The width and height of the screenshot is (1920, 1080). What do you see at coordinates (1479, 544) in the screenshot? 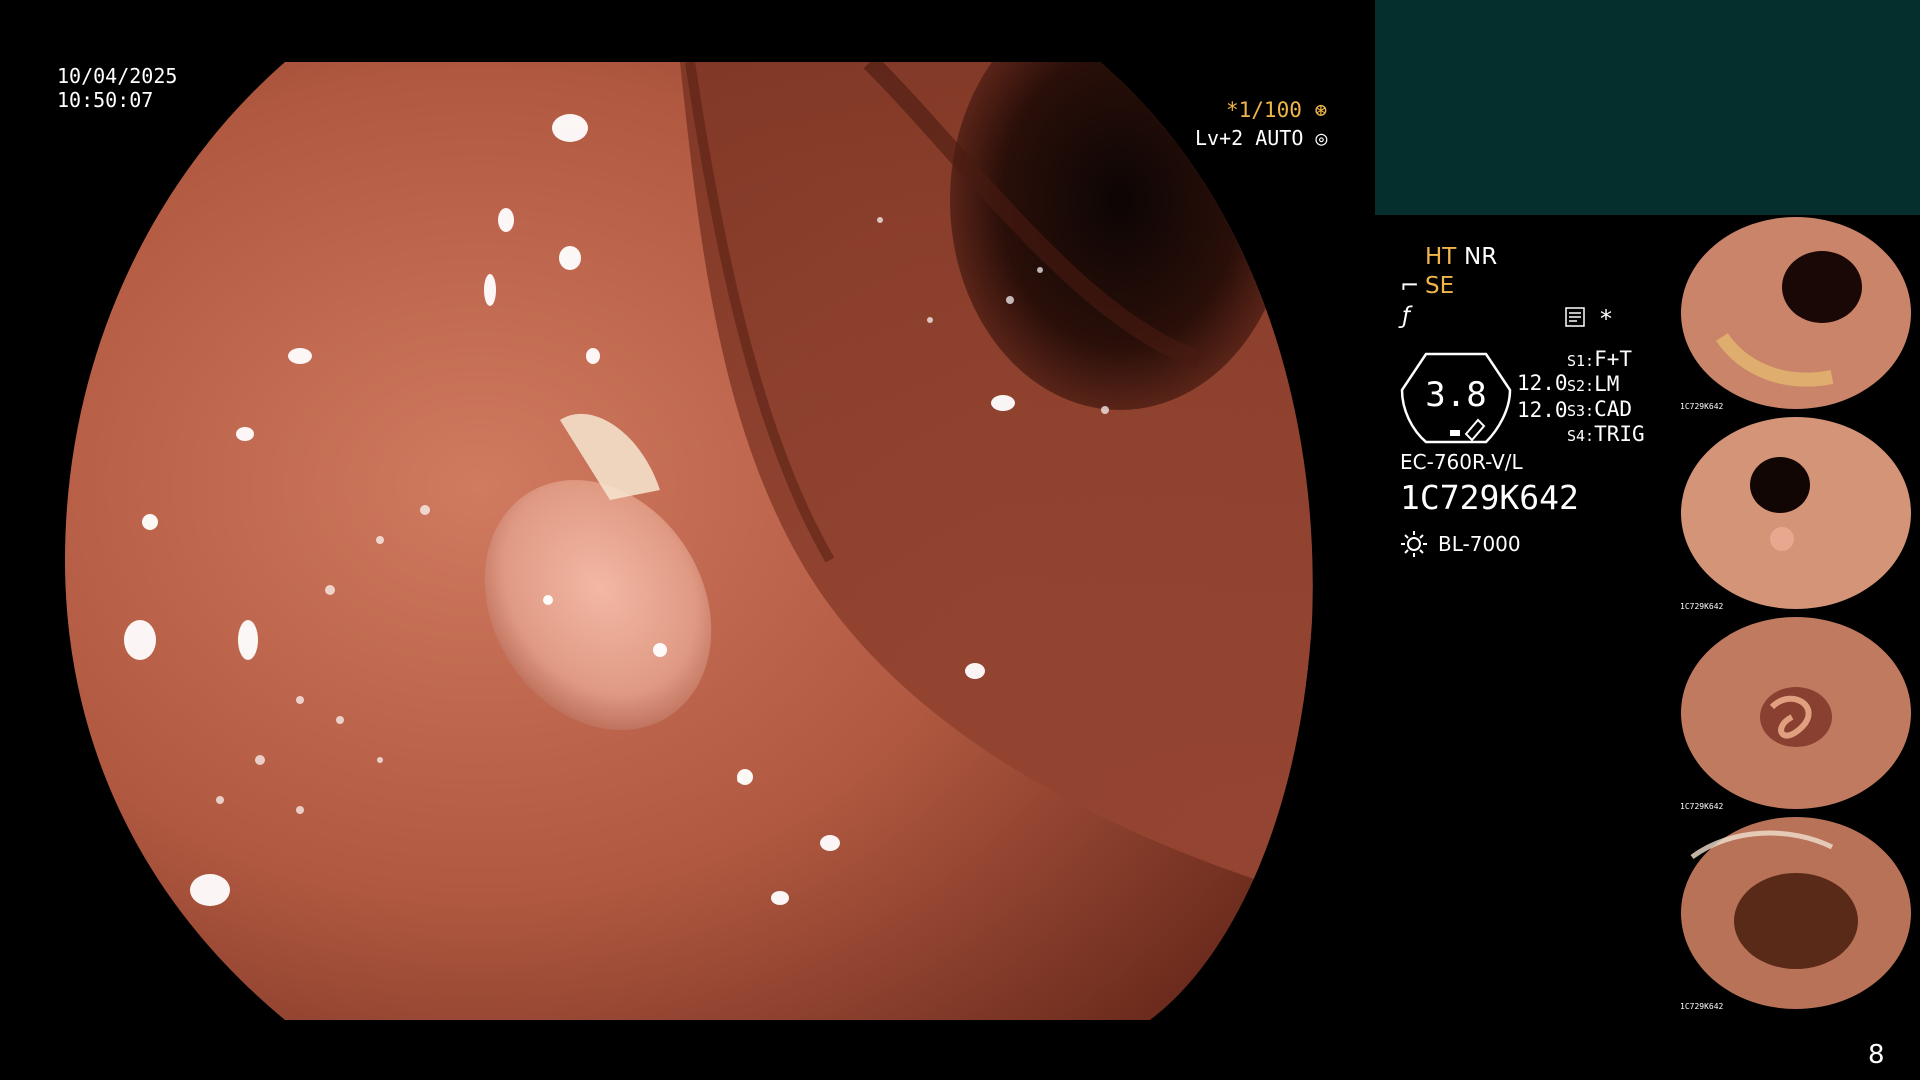
I see `light-source: BL-7000` at bounding box center [1479, 544].